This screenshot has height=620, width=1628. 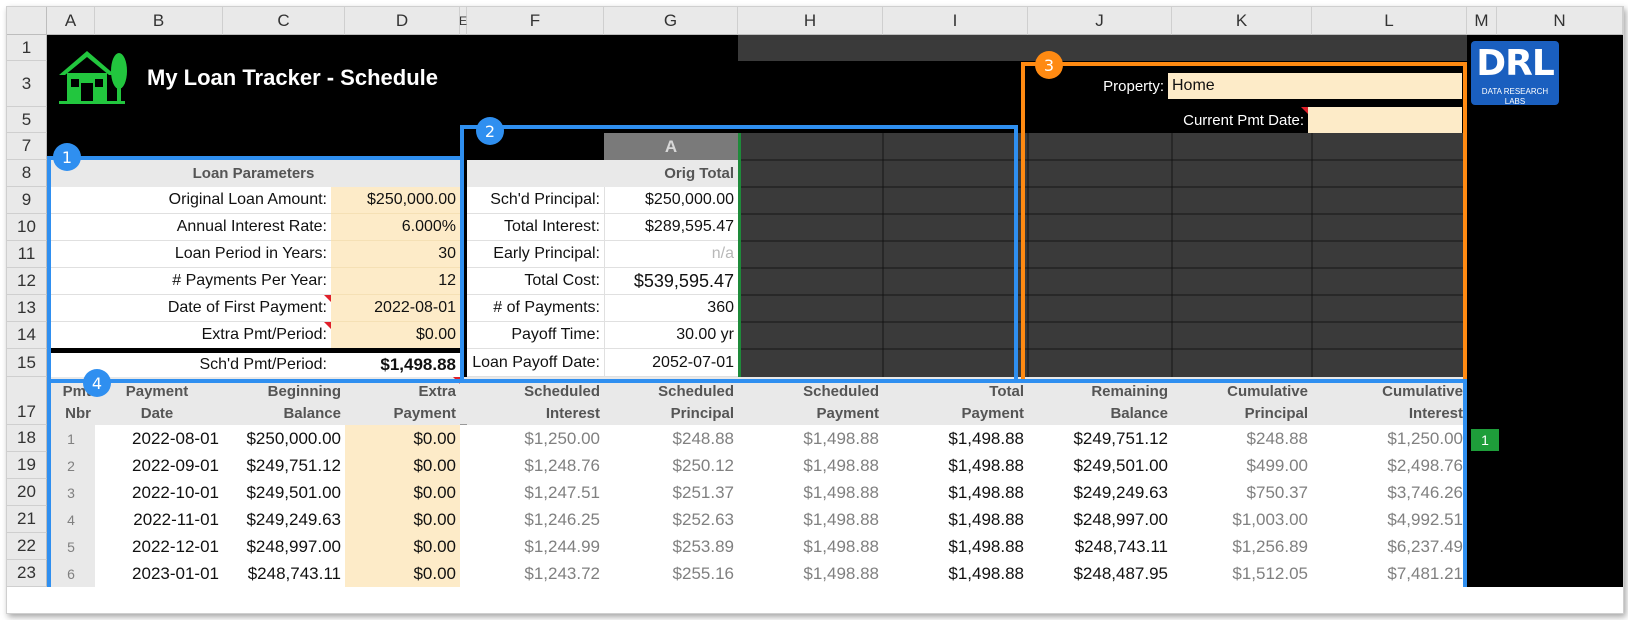 What do you see at coordinates (71, 21) in the screenshot?
I see `column-header-a: A` at bounding box center [71, 21].